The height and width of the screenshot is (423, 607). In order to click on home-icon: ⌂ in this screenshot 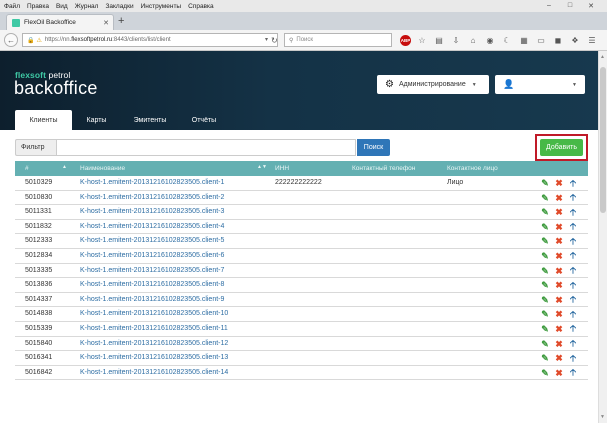, I will do `click(473, 40)`.